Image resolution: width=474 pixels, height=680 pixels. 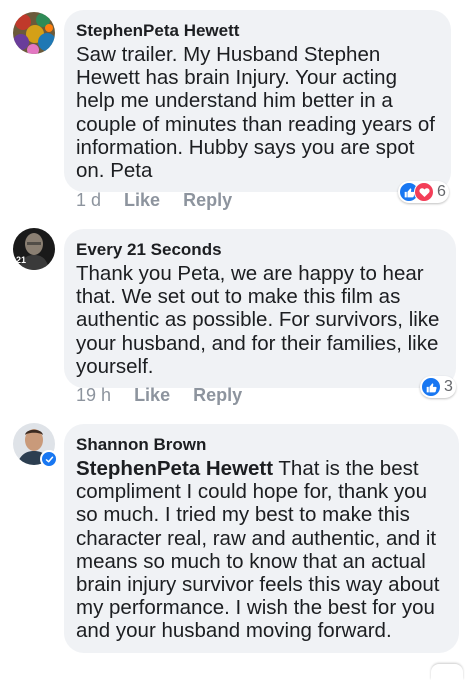 What do you see at coordinates (431, 387) in the screenshot?
I see `like-icon` at bounding box center [431, 387].